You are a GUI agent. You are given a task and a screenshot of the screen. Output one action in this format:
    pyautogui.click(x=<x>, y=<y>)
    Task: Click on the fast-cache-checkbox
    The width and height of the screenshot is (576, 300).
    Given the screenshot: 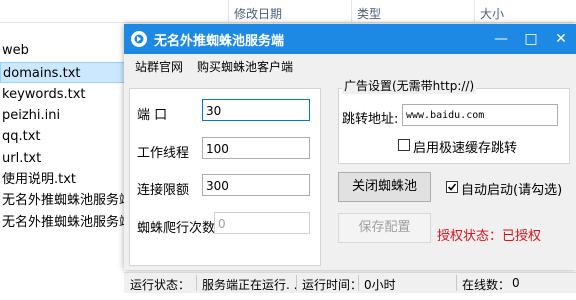 What is the action you would take?
    pyautogui.click(x=404, y=145)
    